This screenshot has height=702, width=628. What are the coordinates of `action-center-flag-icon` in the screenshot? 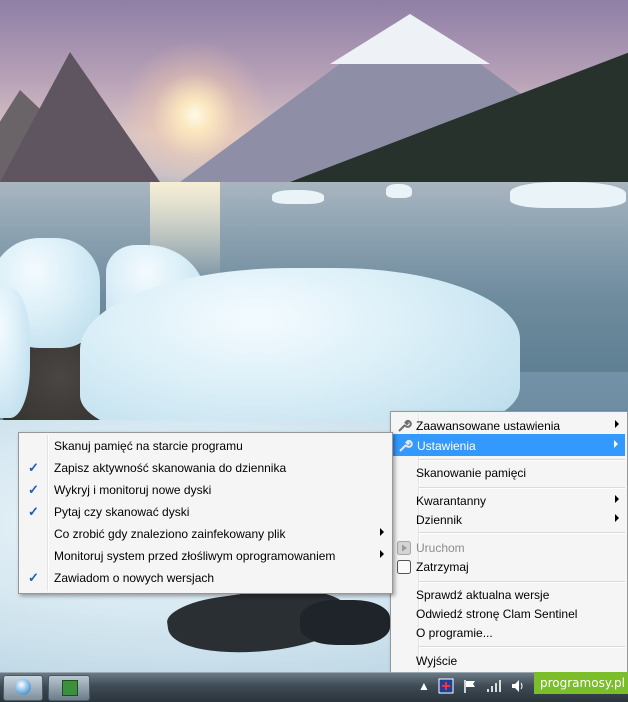 It's located at (470, 686).